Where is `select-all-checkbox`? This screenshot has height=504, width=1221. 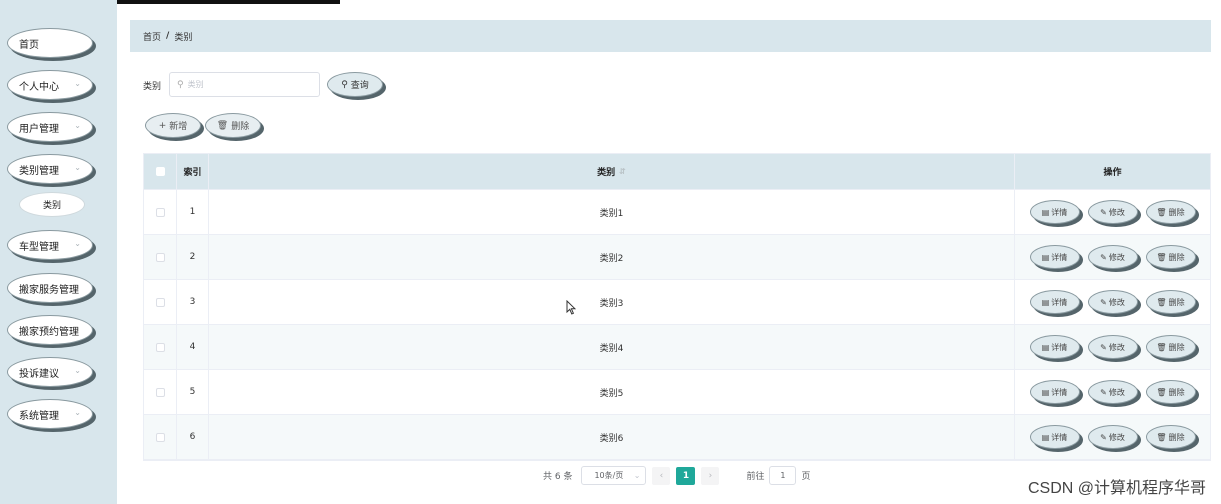 select-all-checkbox is located at coordinates (160, 171).